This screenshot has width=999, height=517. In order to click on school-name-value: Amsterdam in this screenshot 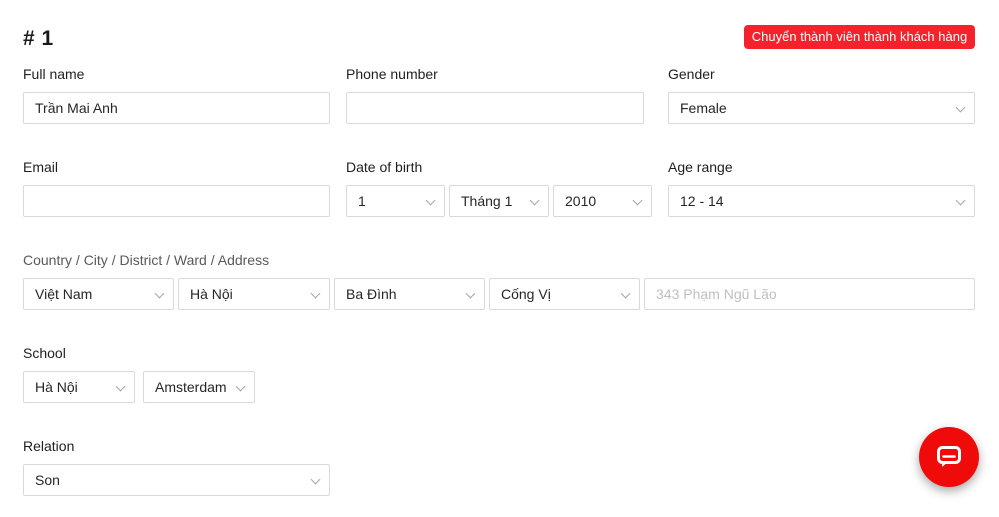, I will do `click(191, 387)`.